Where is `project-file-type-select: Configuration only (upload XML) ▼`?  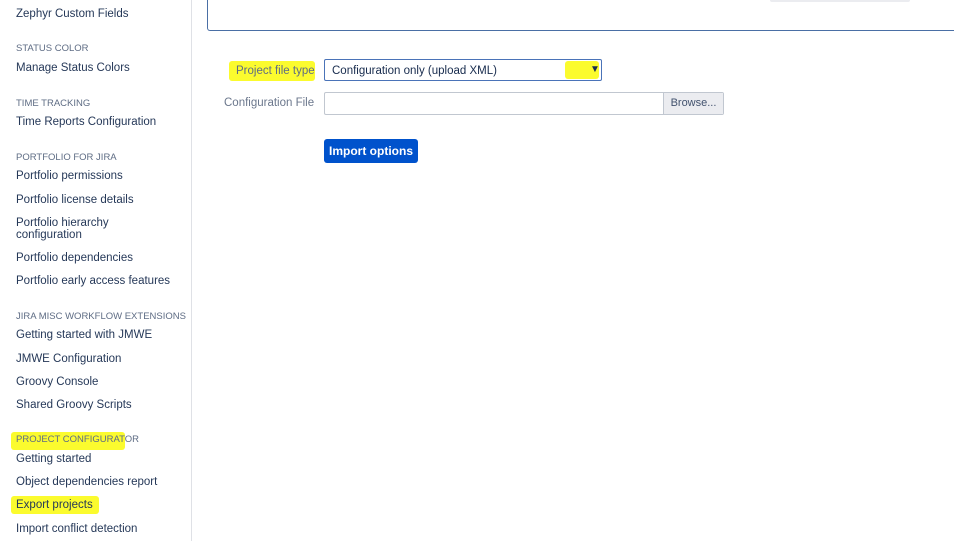
project-file-type-select: Configuration only (upload XML) ▼ is located at coordinates (463, 70).